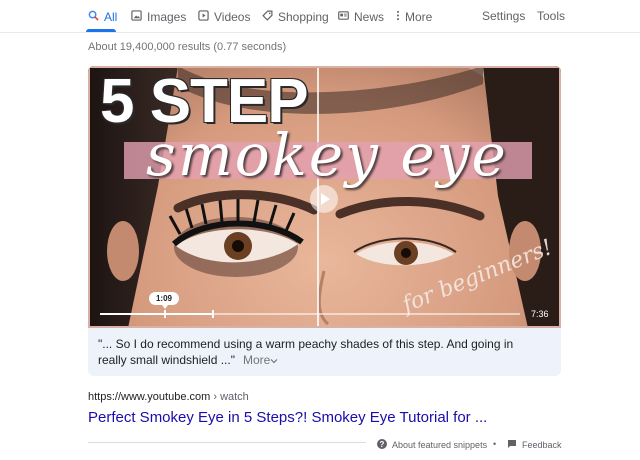  What do you see at coordinates (165, 314) in the screenshot?
I see `progress-start-marker` at bounding box center [165, 314].